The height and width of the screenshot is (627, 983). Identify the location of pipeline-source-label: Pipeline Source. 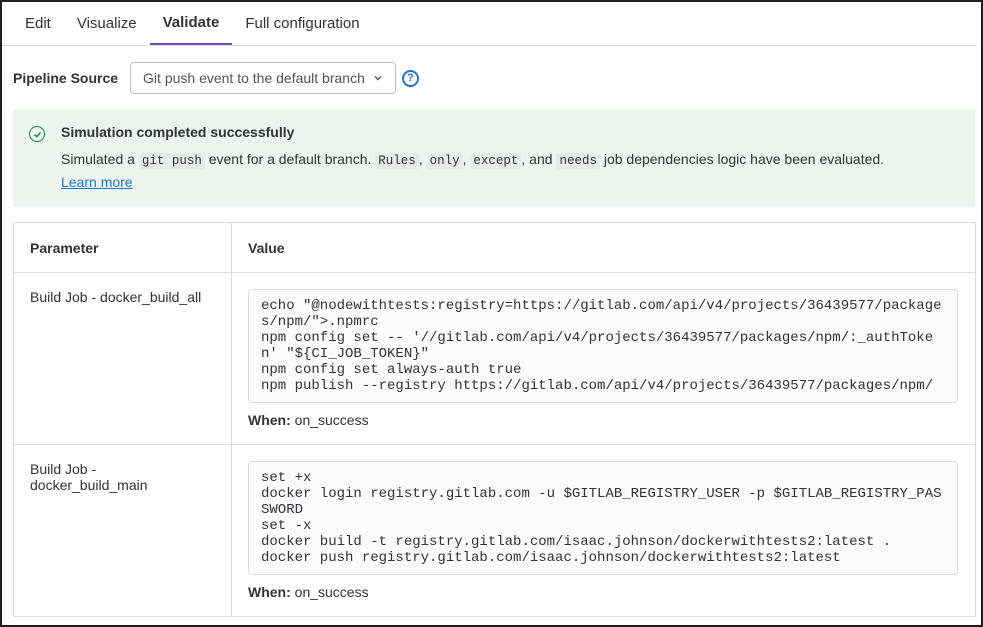
(66, 78).